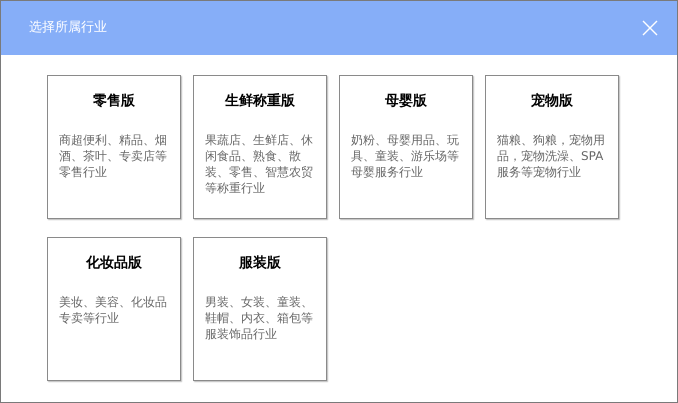 The width and height of the screenshot is (678, 403). I want to click on industry-card: 零售版 商超便利、精品、烟酒、茶叶、专卖店等零售行业, so click(114, 147).